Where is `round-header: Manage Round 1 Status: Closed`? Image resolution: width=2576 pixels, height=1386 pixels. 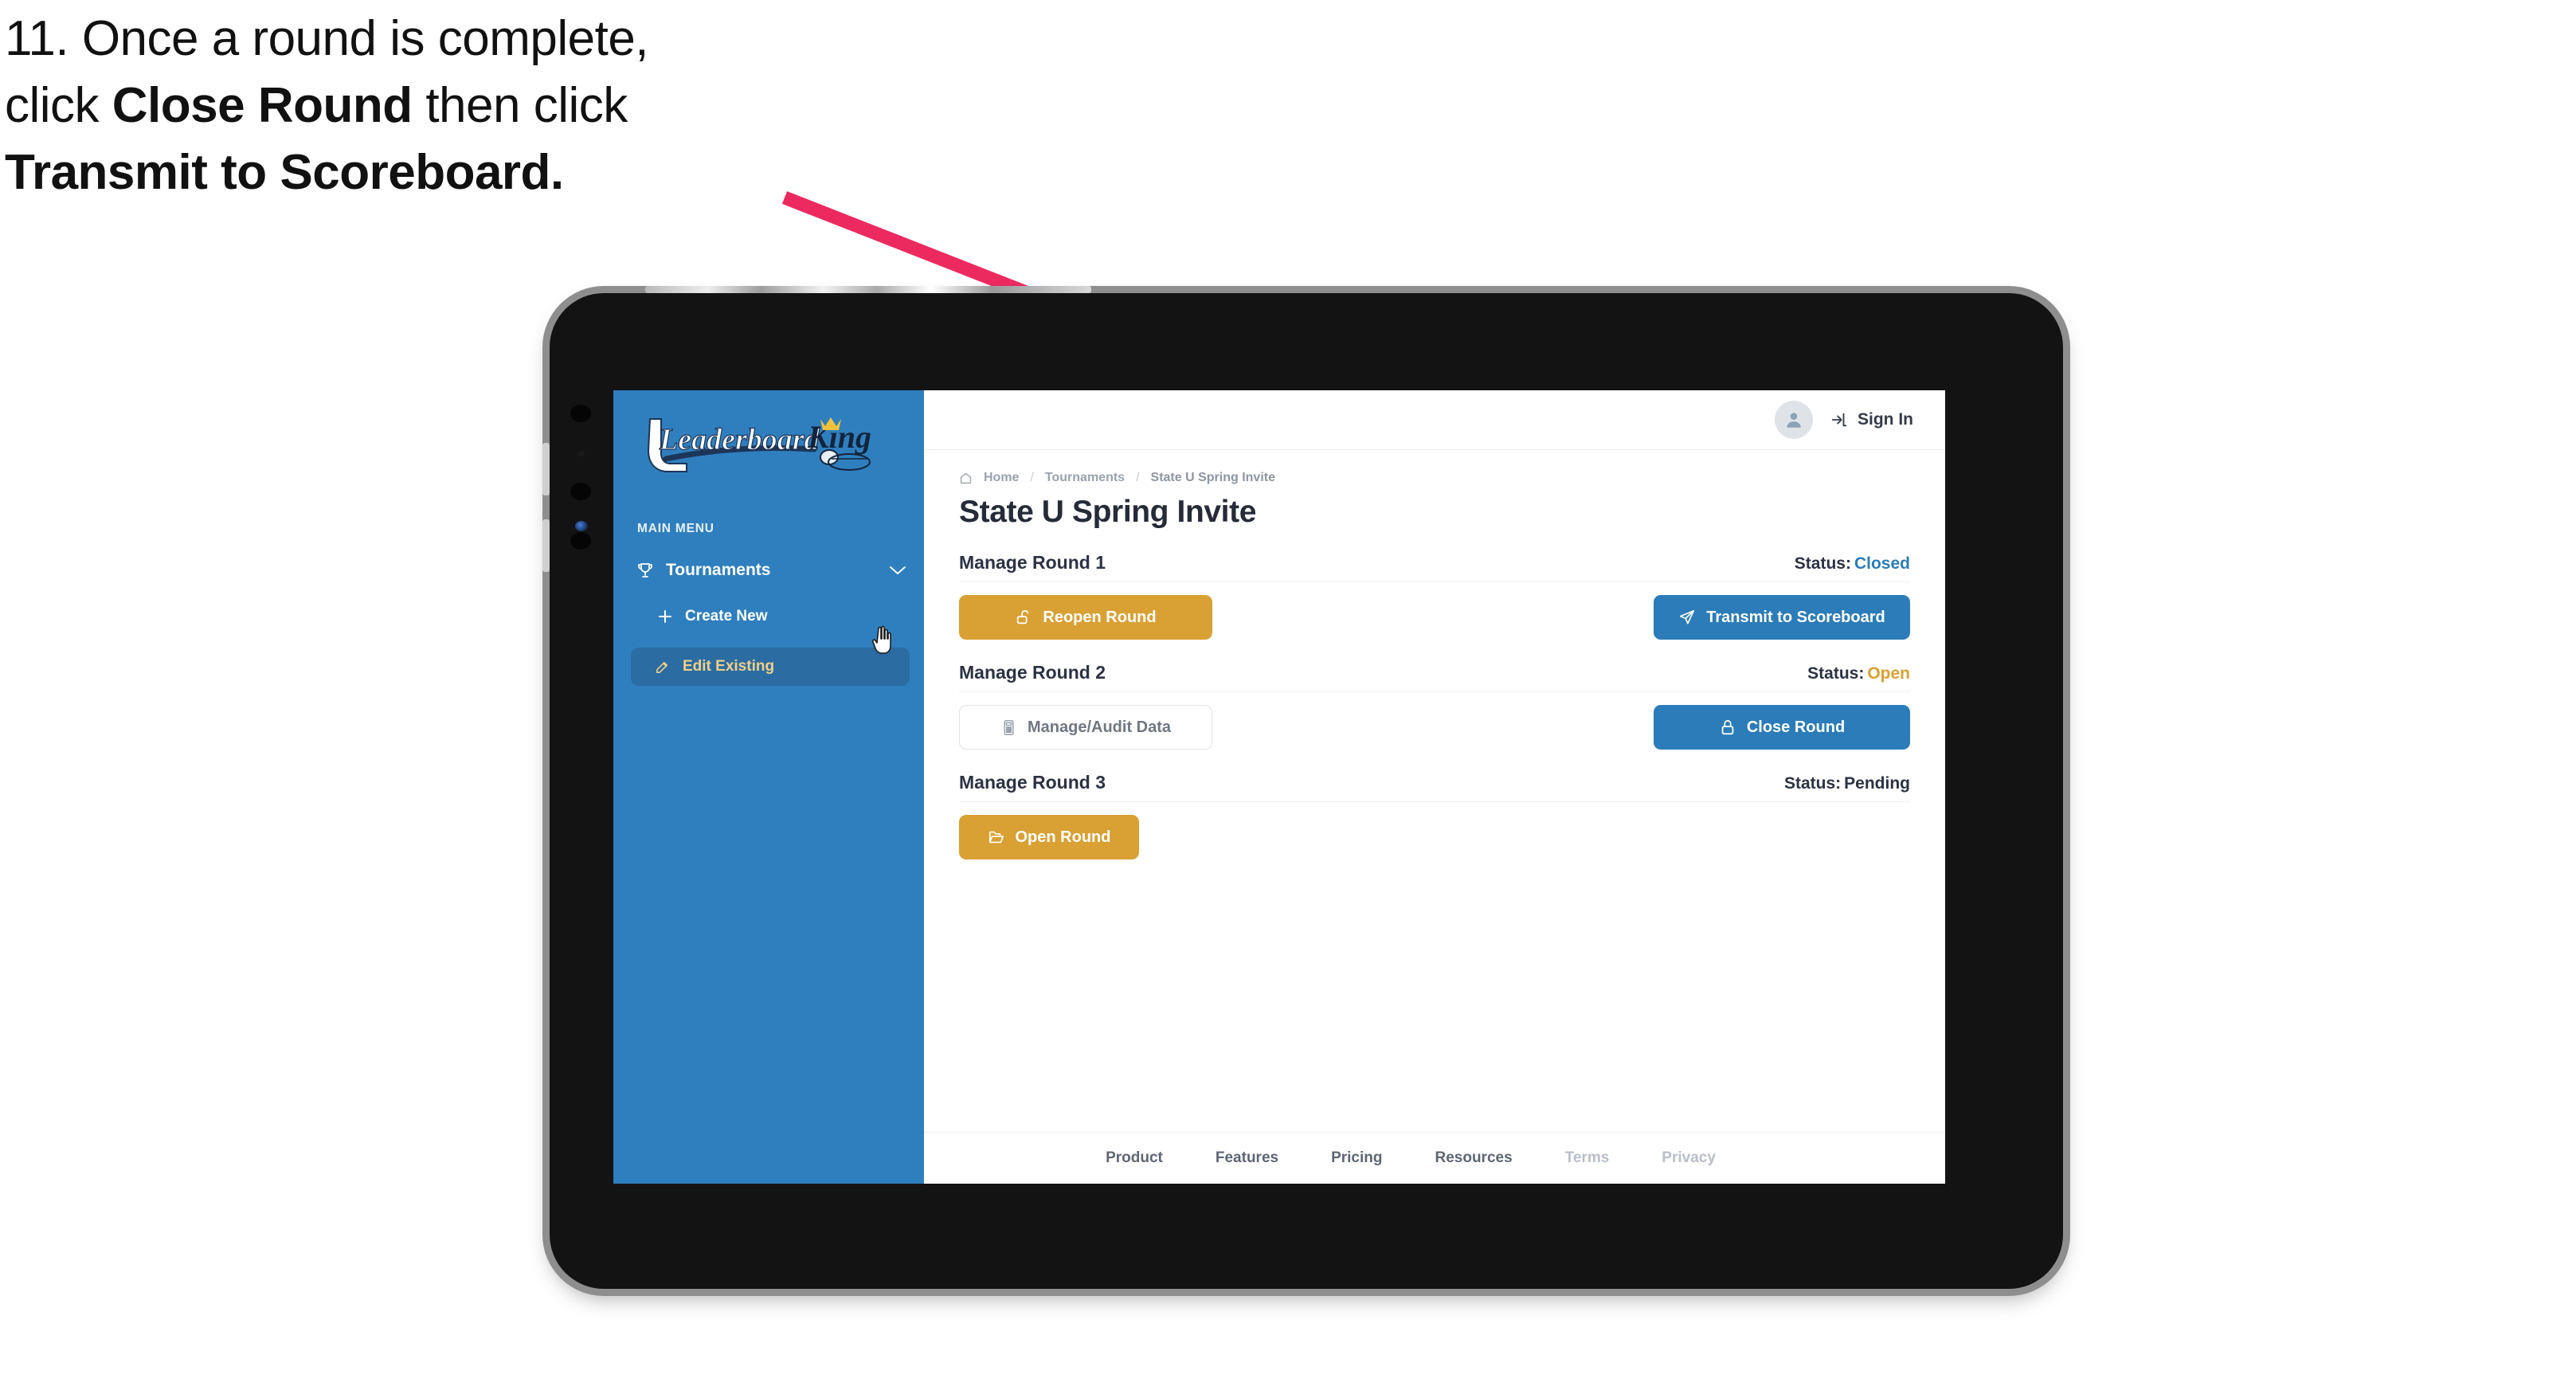
round-header: Manage Round 1 Status: Closed is located at coordinates (1434, 567).